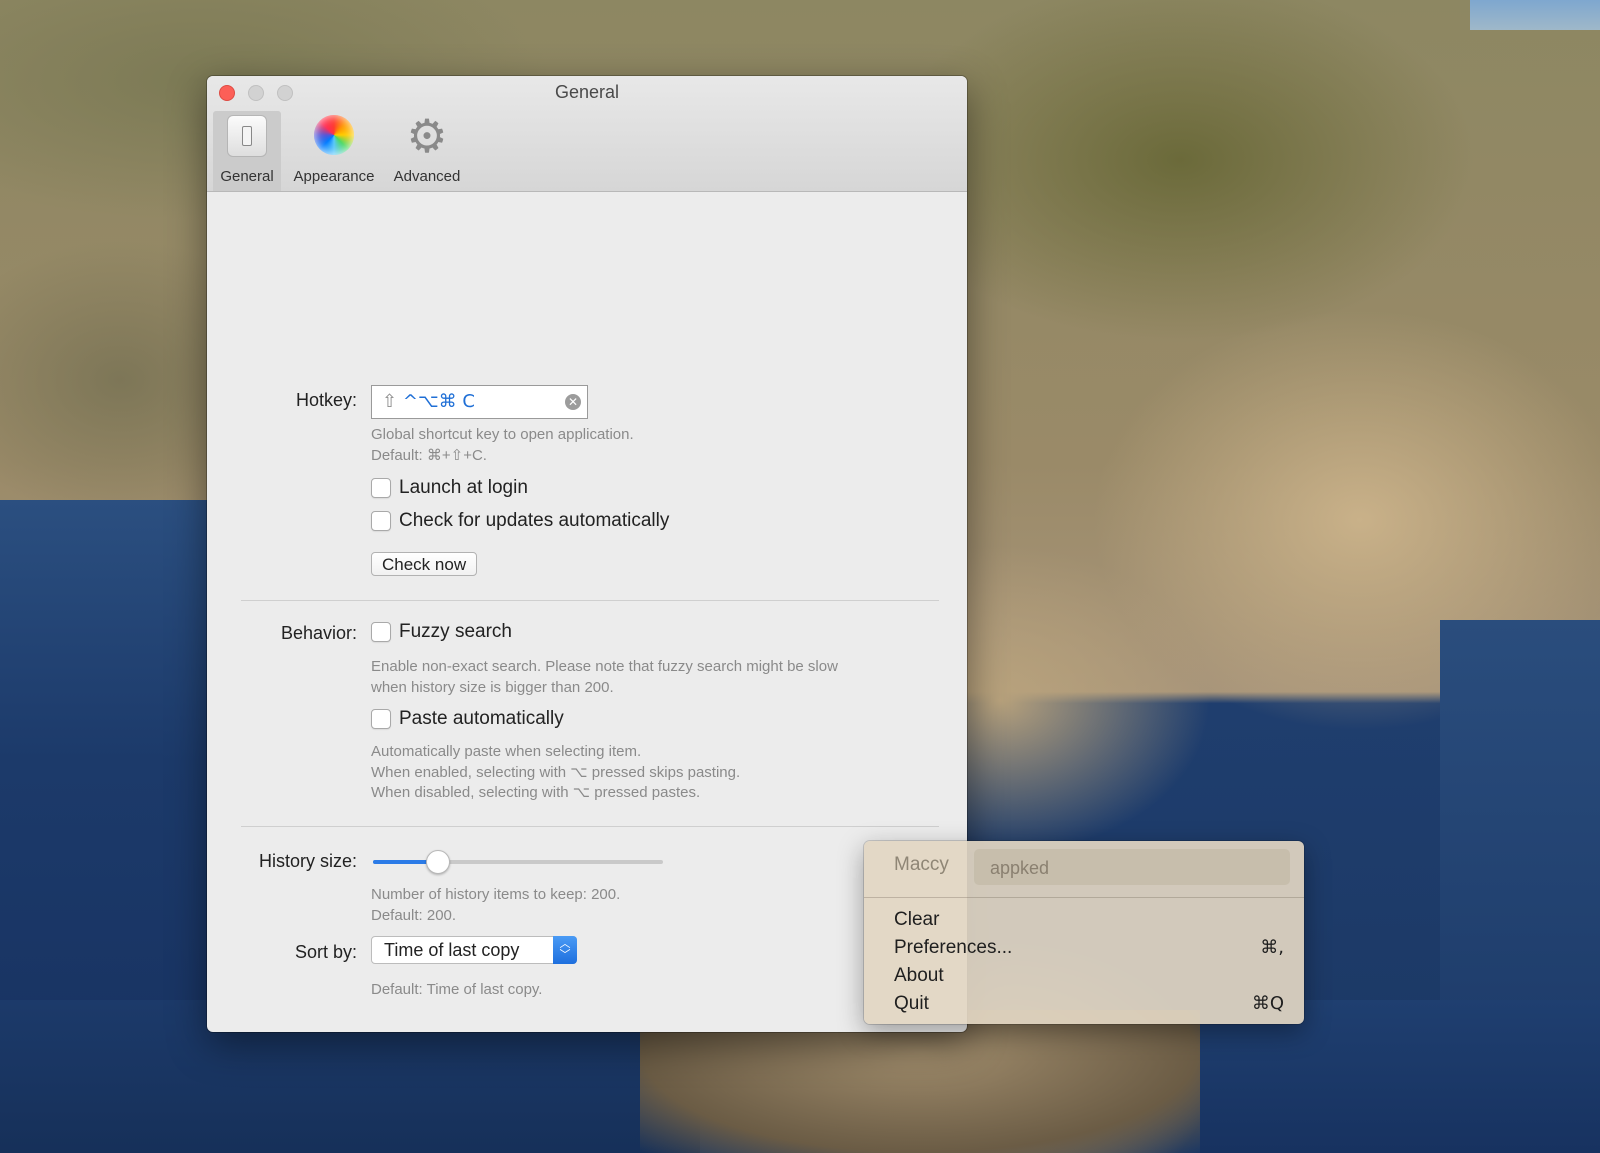  I want to click on launch-at-login-checkbox: Launch at login, so click(449, 488).